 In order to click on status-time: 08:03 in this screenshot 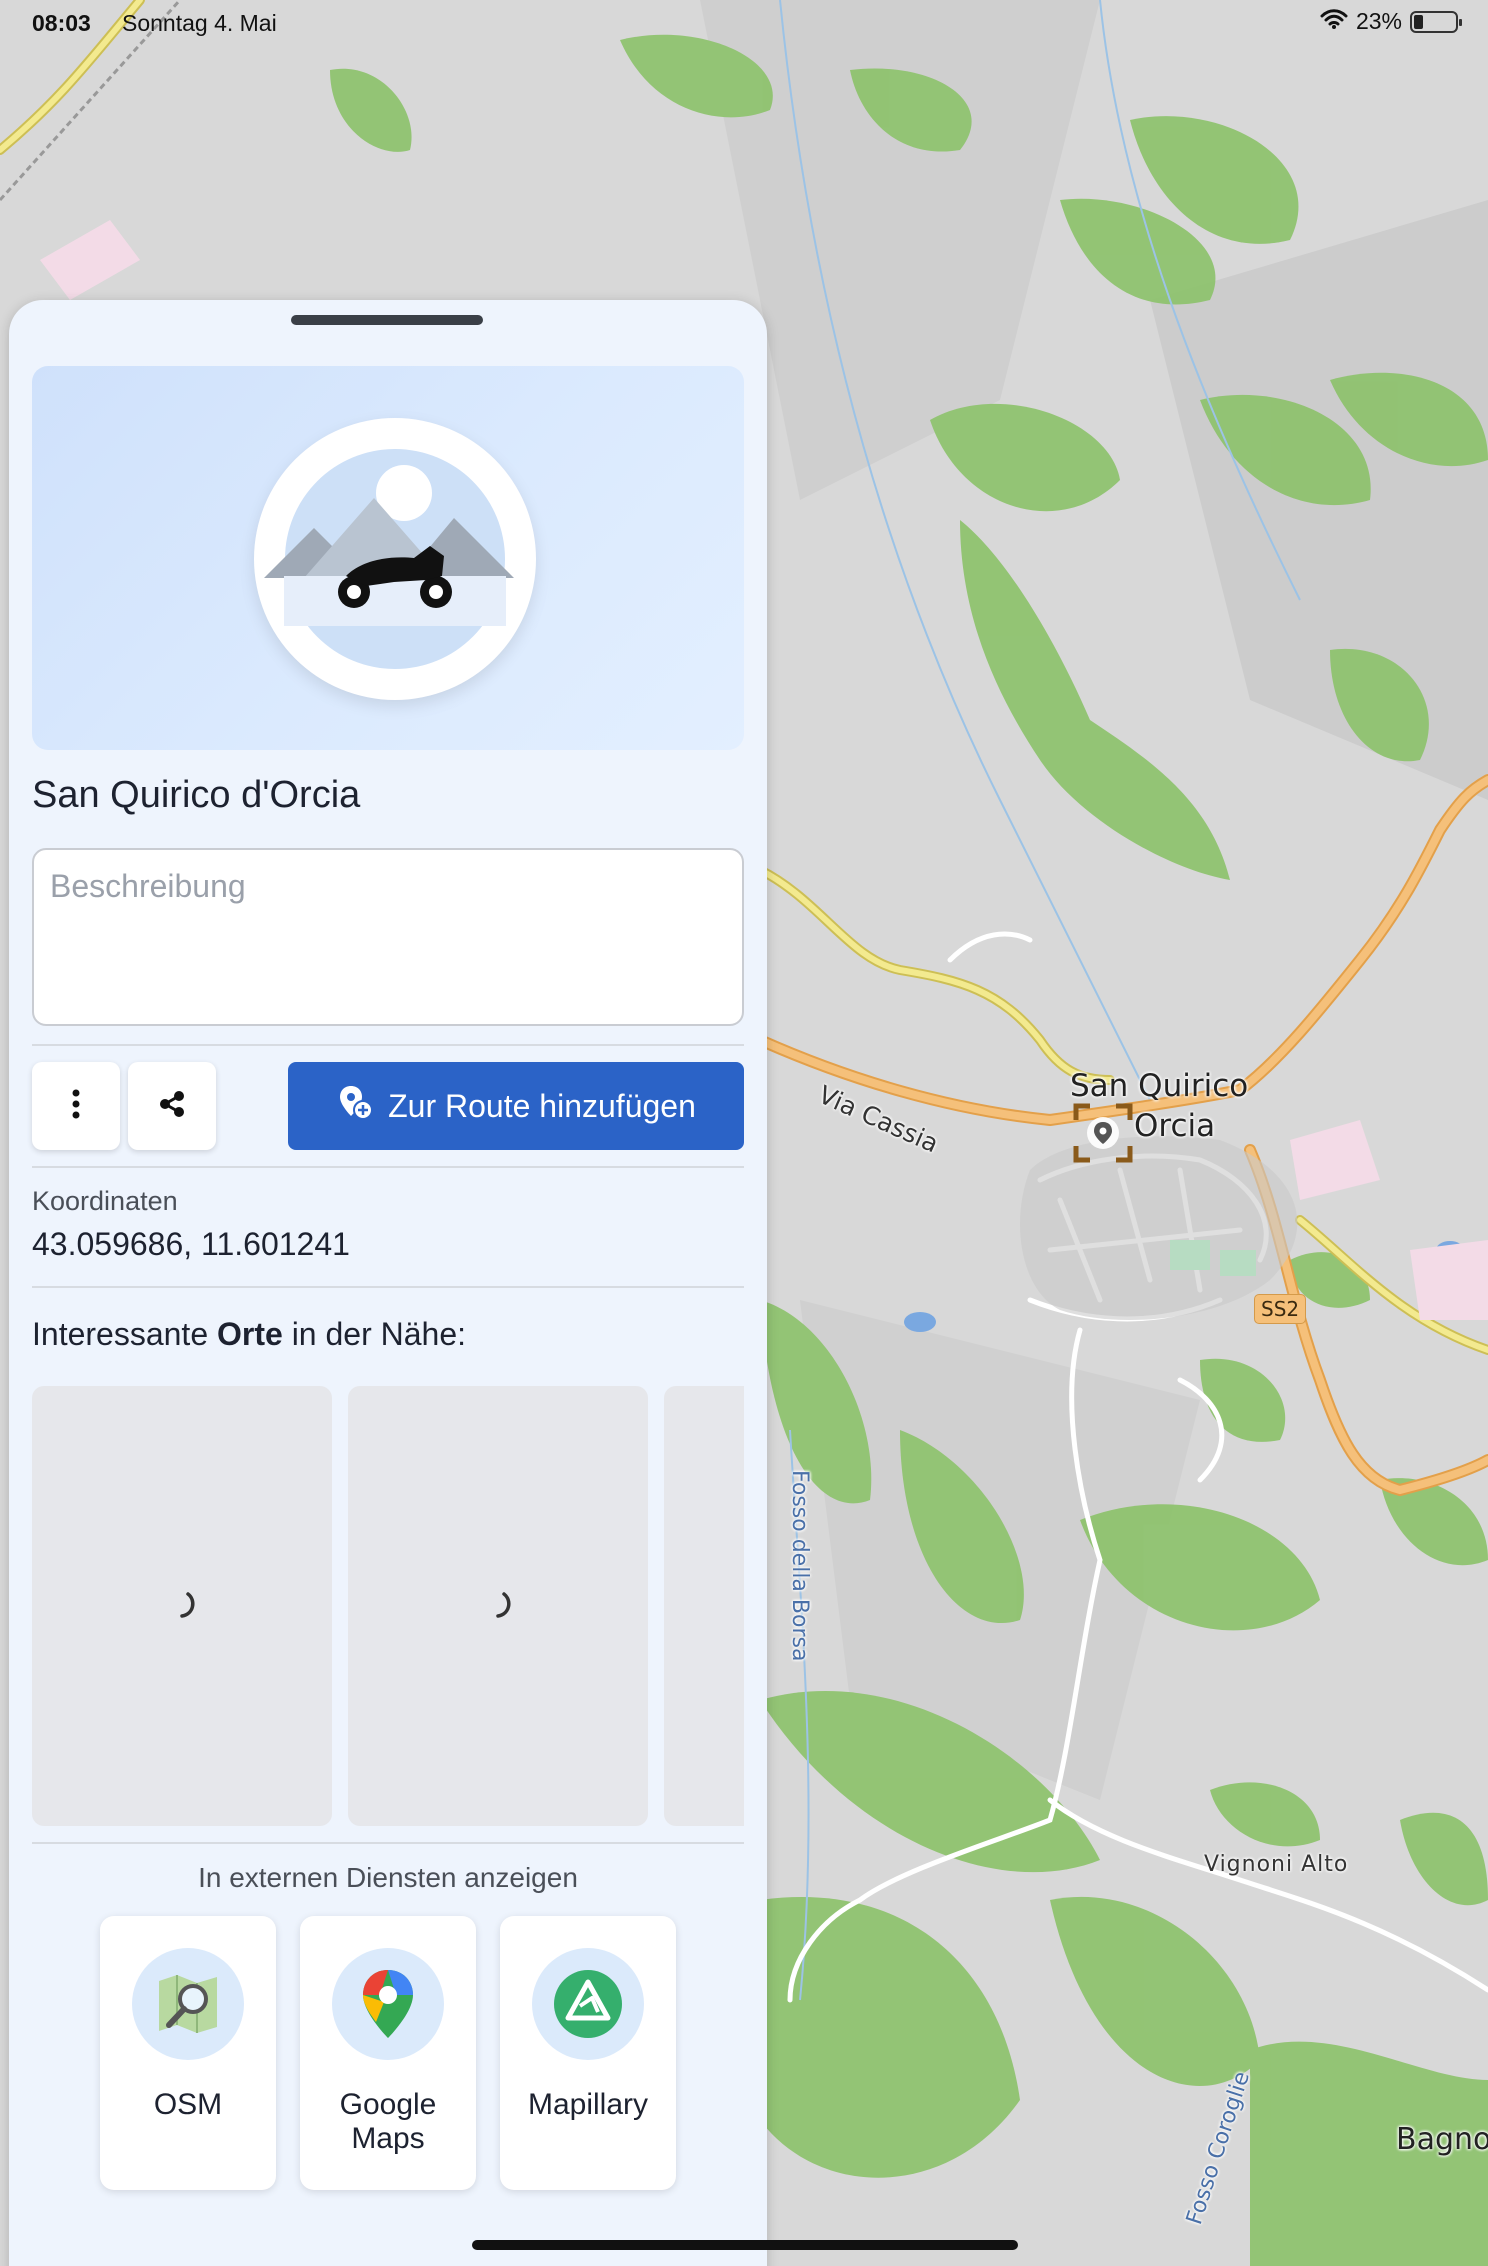, I will do `click(61, 23)`.